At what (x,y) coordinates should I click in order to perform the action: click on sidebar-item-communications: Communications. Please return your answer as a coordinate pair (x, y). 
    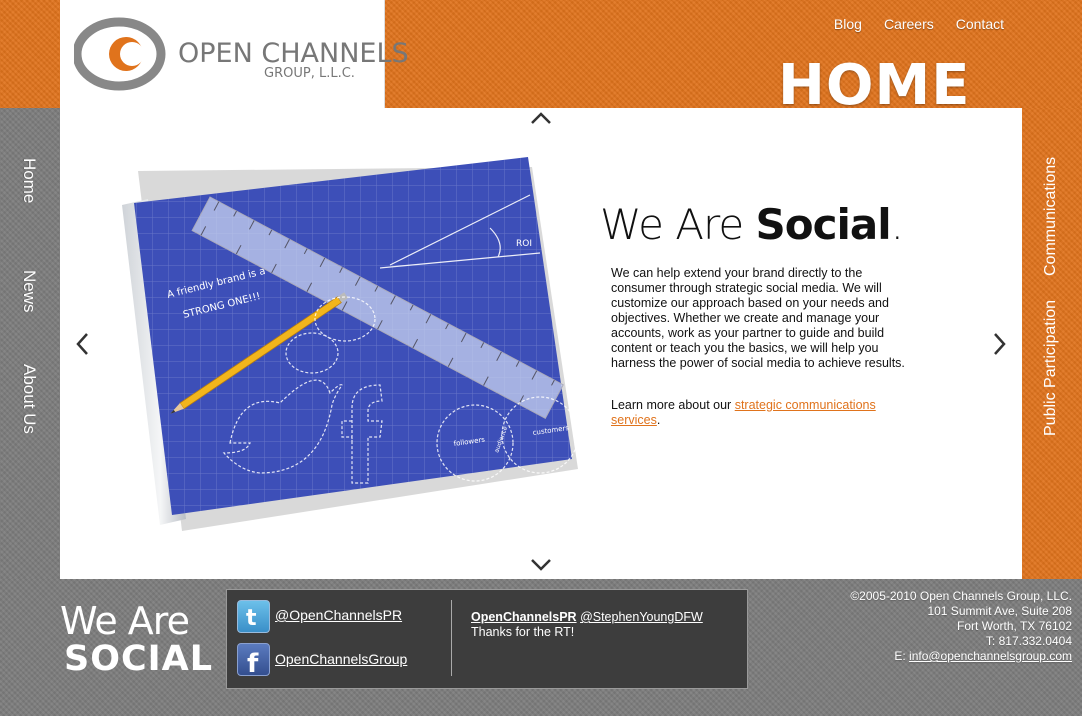
    Looking at the image, I should click on (1051, 216).